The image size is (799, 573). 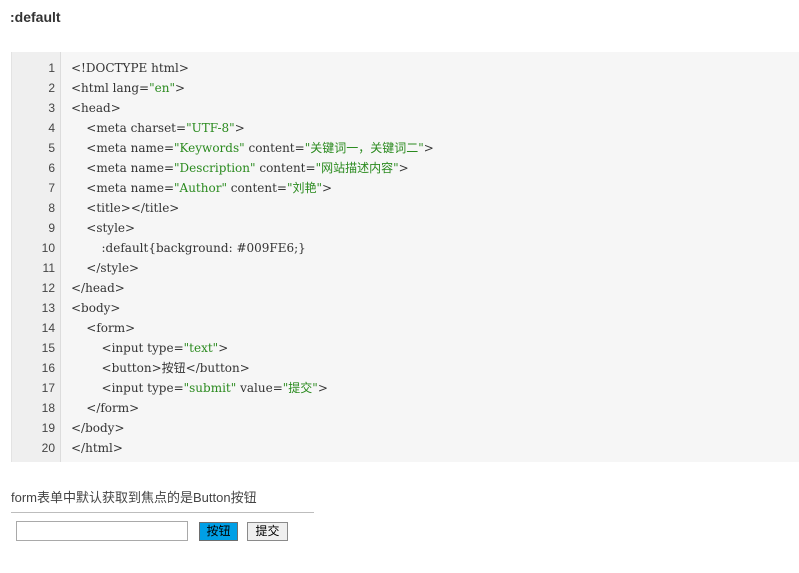 I want to click on divider, so click(x=162, y=512).